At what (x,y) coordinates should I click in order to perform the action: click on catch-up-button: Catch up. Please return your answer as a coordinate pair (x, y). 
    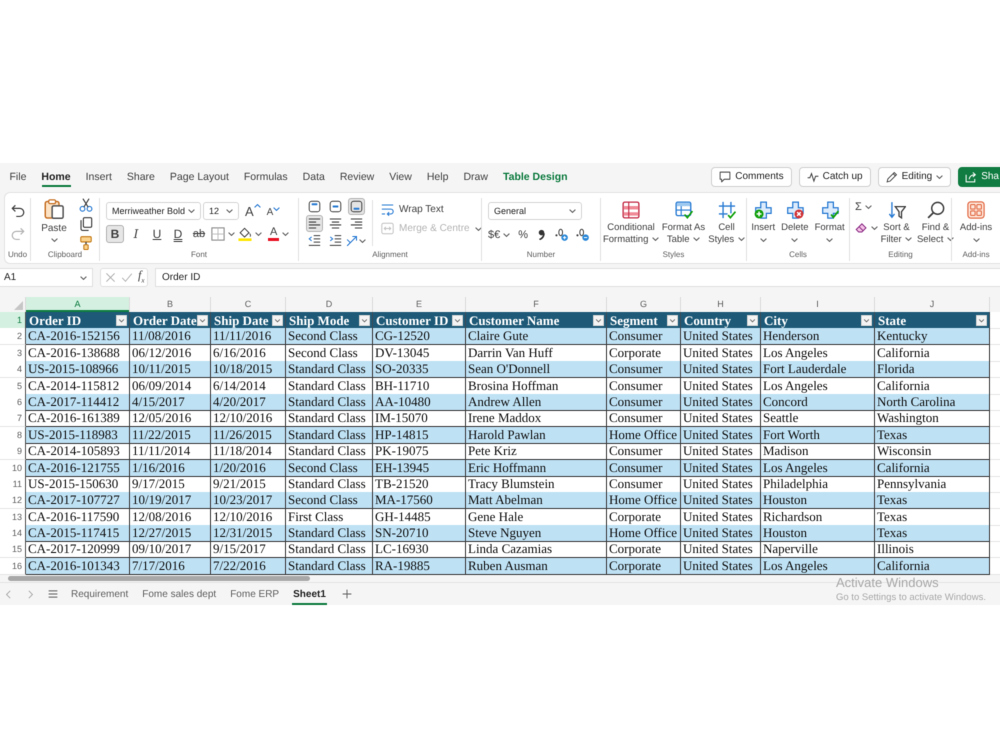
    Looking at the image, I should click on (834, 176).